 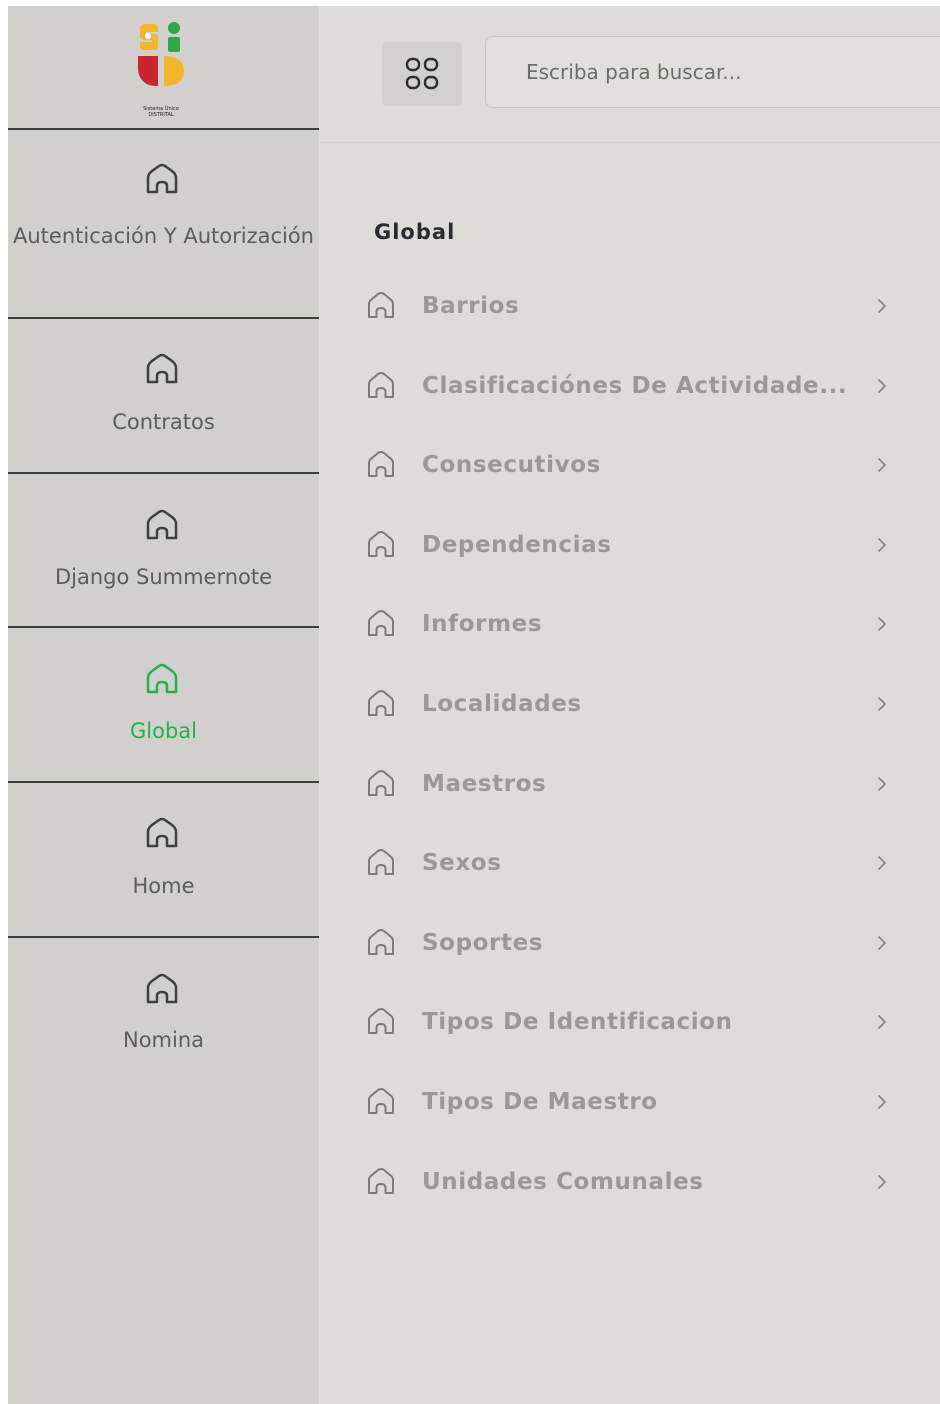 I want to click on search-box, so click(x=712, y=72).